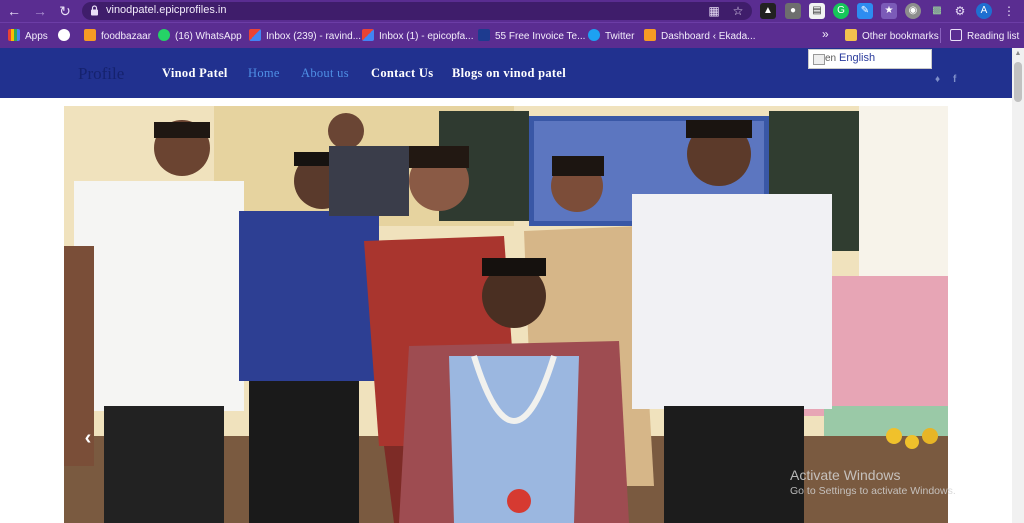  What do you see at coordinates (768, 11) in the screenshot?
I see `extension-icon-1: ▲` at bounding box center [768, 11].